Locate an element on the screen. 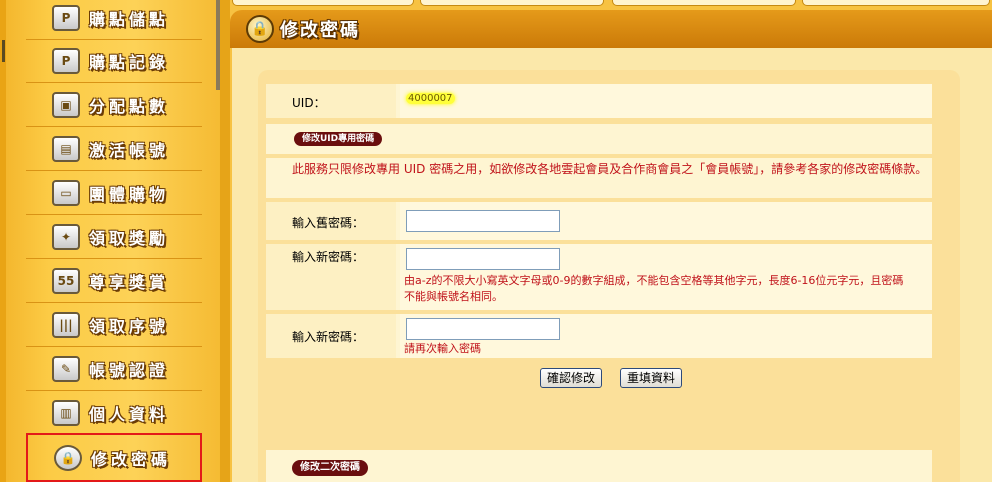 The image size is (992, 482). sidebar-item-label: 領取序號 is located at coordinates (129, 326).